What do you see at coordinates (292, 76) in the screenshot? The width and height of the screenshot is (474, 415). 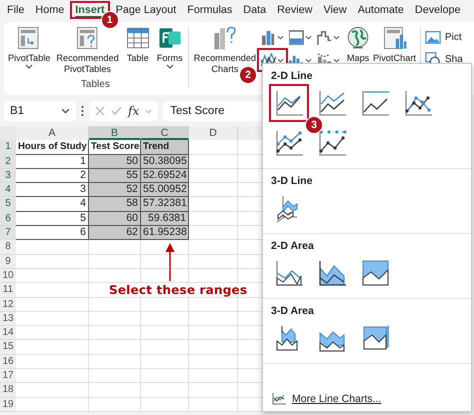 I see `section-title: 2-D Line` at bounding box center [292, 76].